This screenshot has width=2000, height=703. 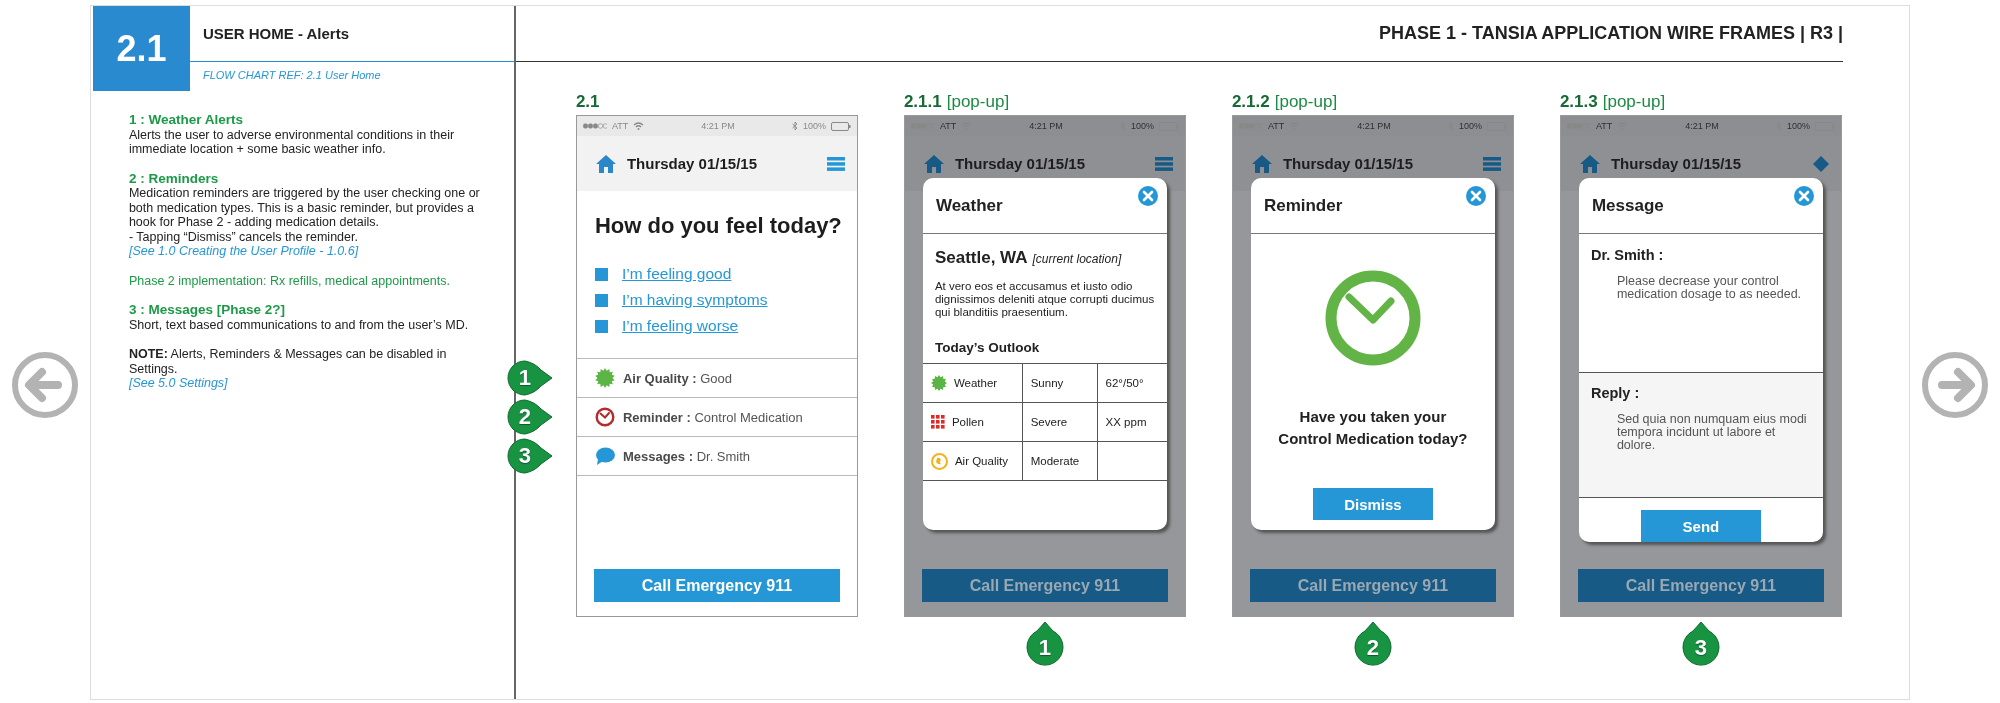 What do you see at coordinates (1124, 383) in the screenshot?
I see `table-cell: 62°/50°` at bounding box center [1124, 383].